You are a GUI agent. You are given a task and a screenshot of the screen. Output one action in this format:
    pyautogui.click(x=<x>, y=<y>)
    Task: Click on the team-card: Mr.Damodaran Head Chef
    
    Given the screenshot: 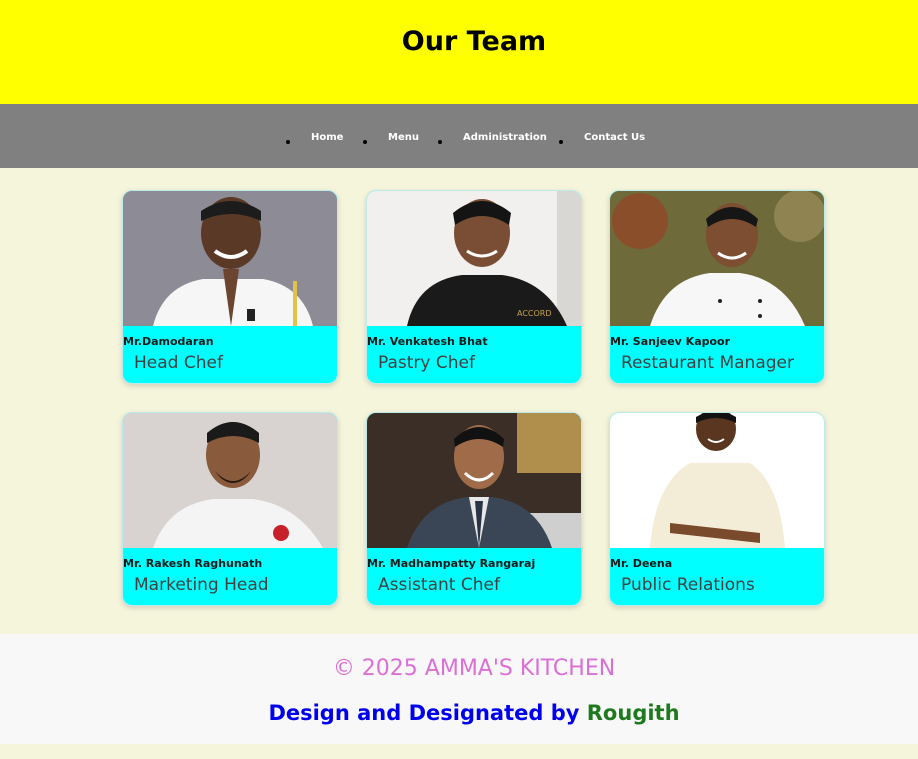 What is the action you would take?
    pyautogui.click(x=230, y=287)
    